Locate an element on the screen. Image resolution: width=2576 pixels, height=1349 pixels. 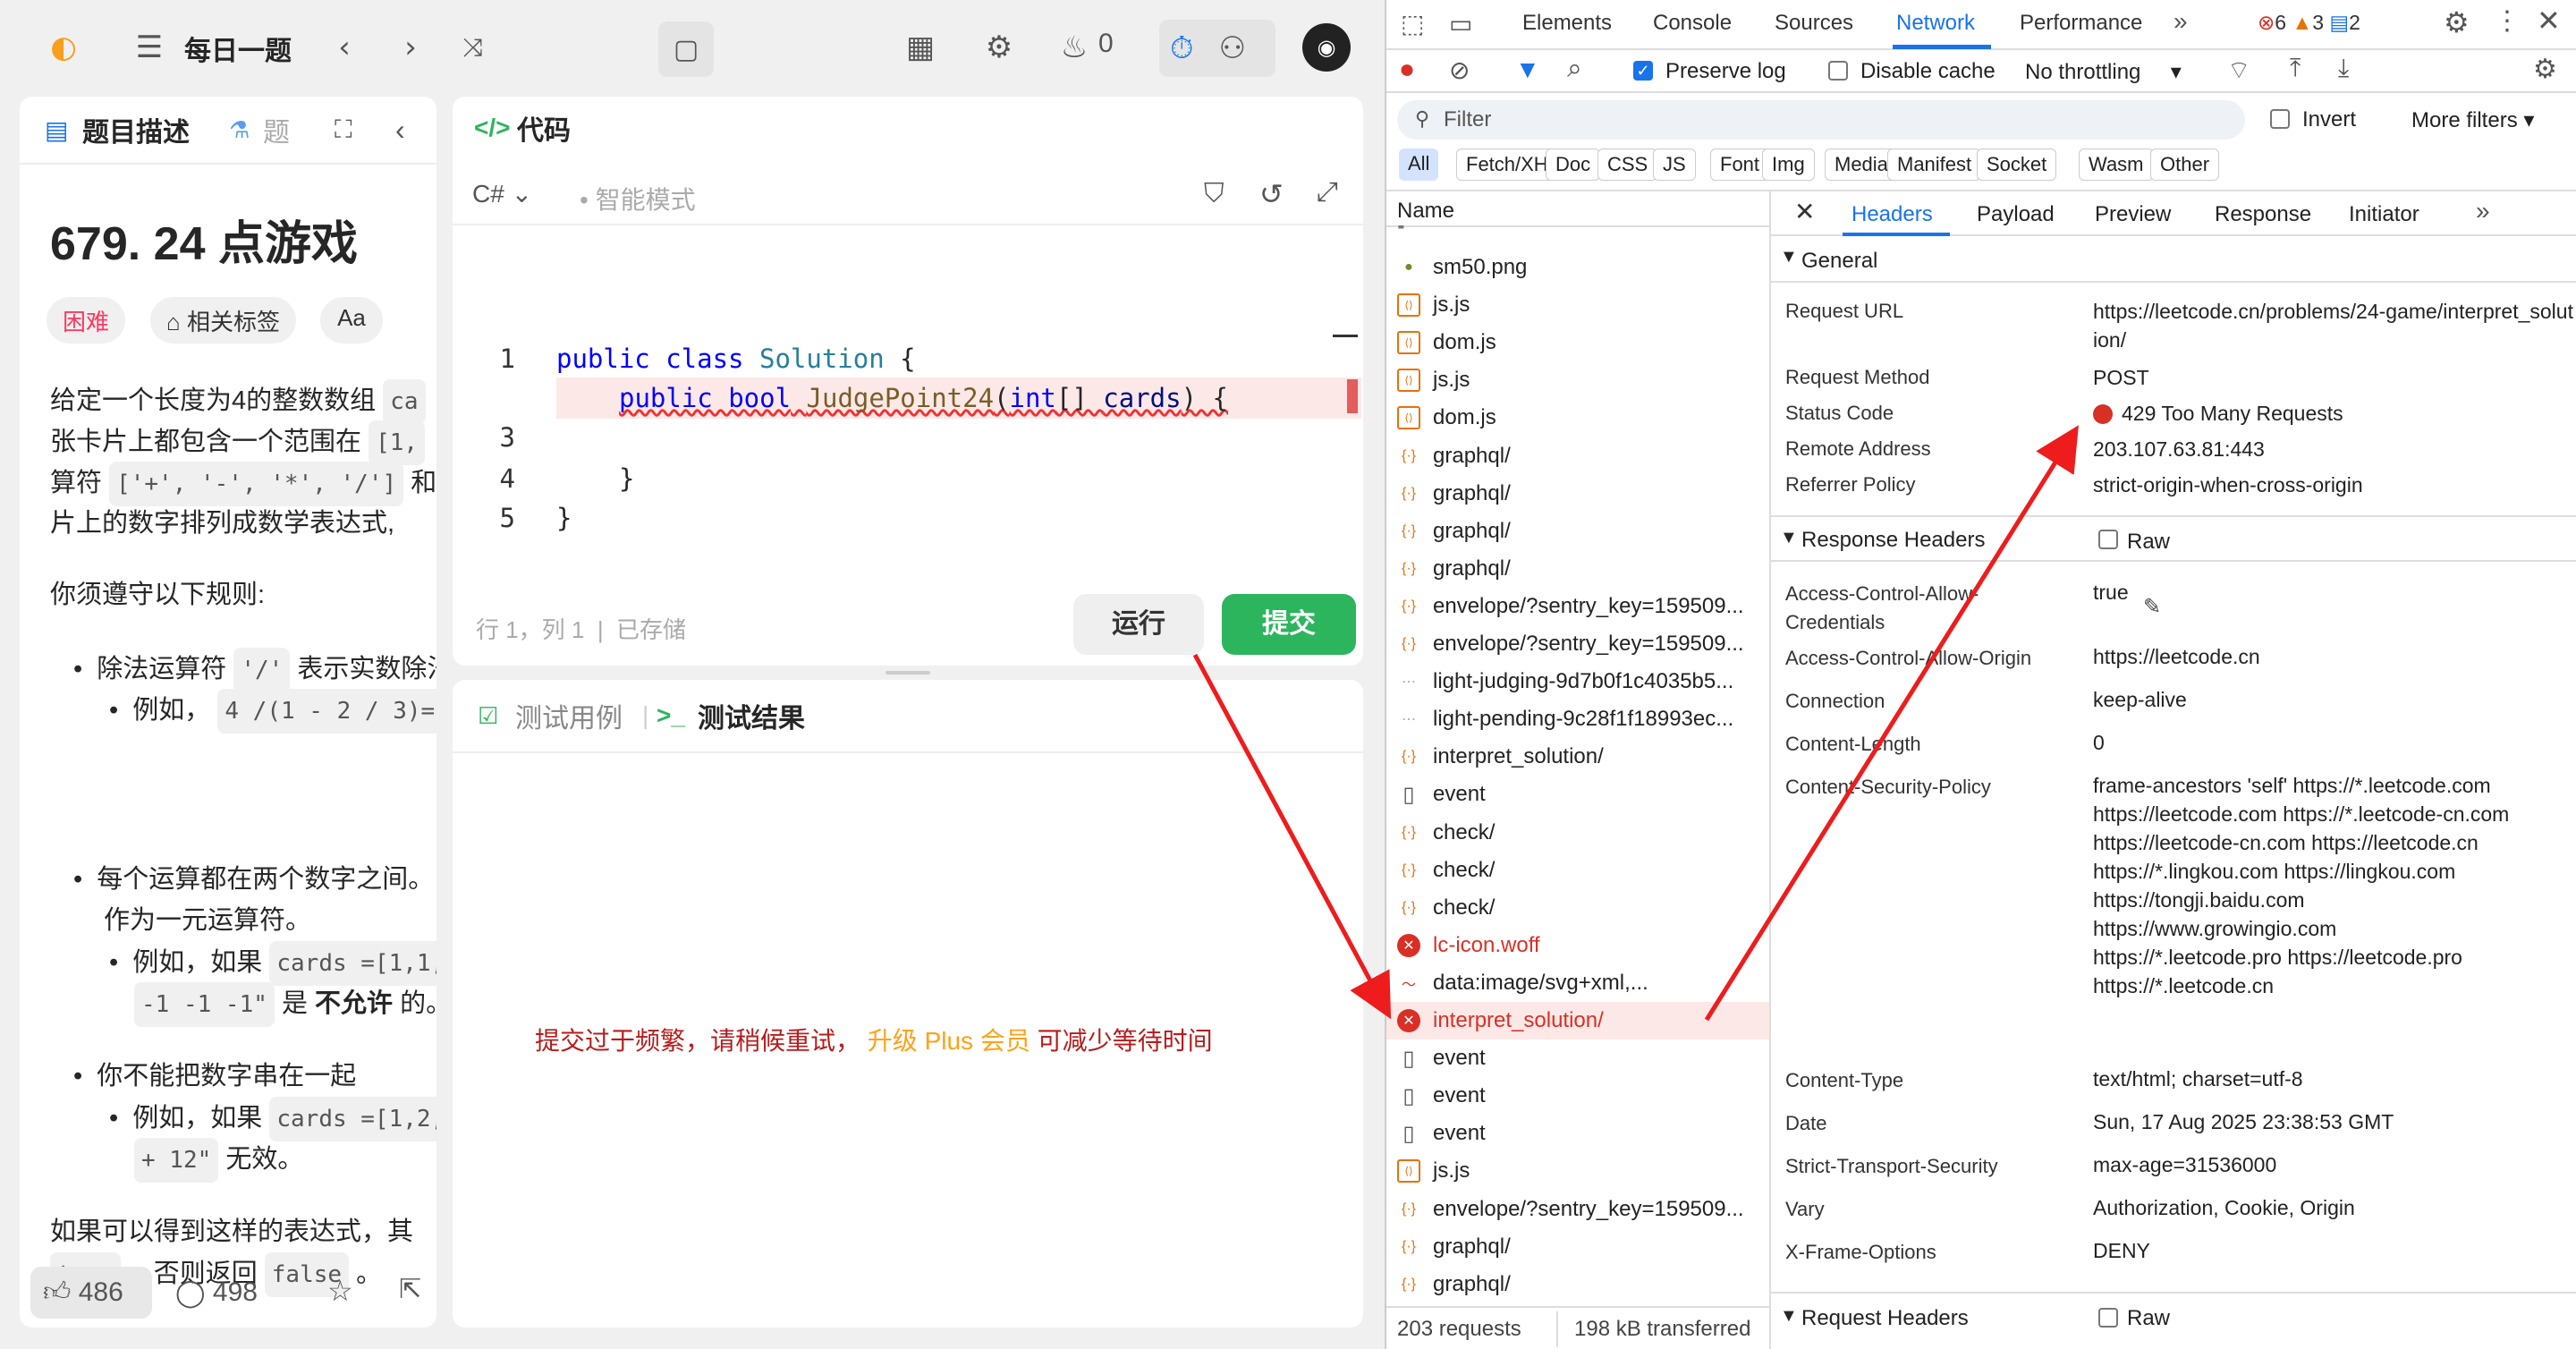
edit-pencil-icon: ✎ is located at coordinates (2152, 607).